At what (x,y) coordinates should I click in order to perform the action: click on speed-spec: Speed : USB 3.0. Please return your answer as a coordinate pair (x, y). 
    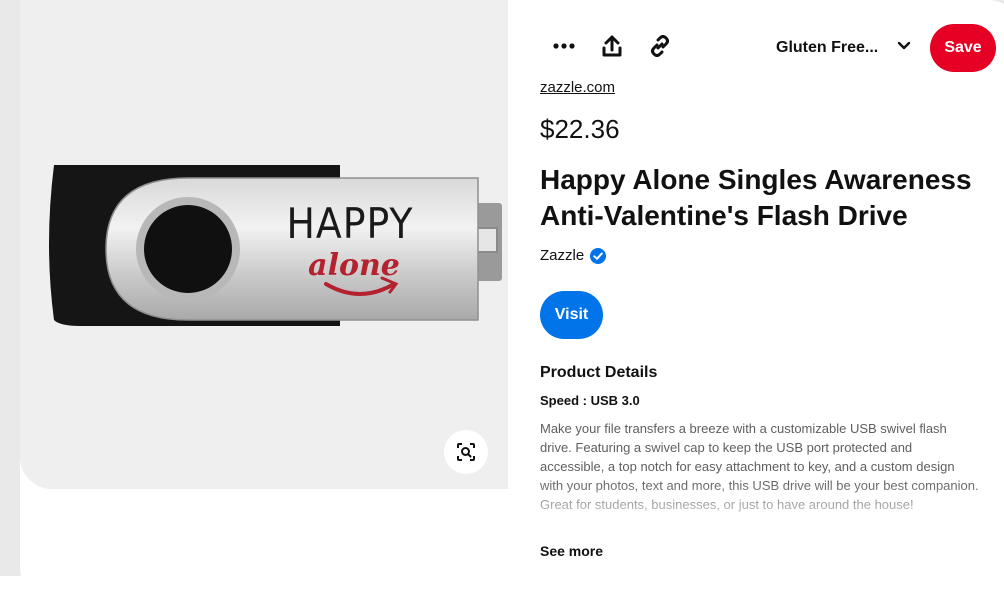
    Looking at the image, I should click on (590, 400).